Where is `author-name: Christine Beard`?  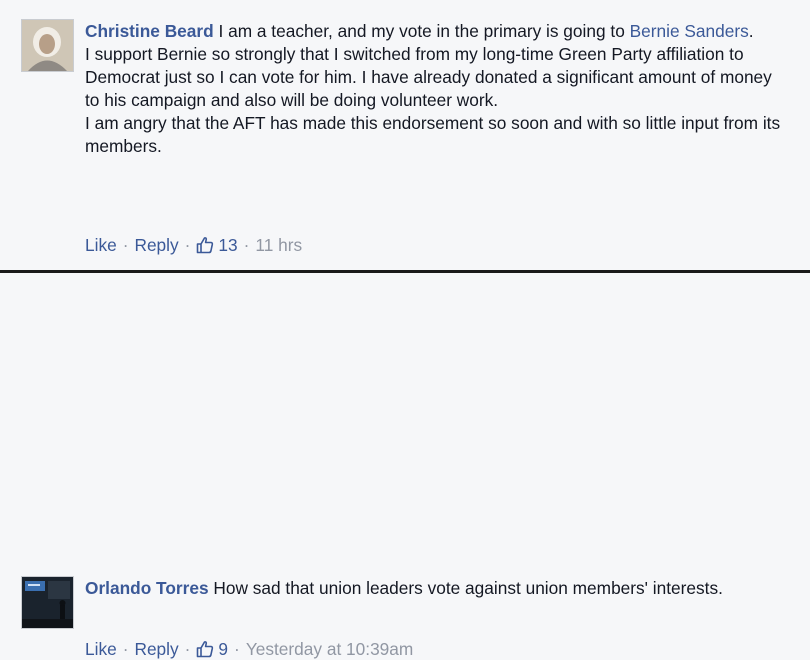
author-name: Christine Beard is located at coordinates (149, 31).